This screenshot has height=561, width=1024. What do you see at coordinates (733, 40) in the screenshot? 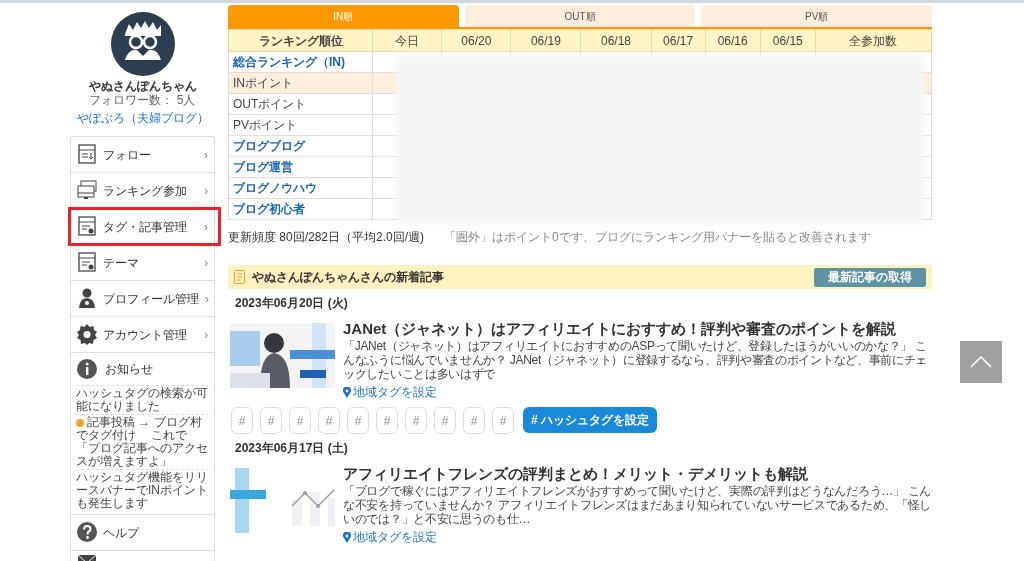
I see `column-header: 06/16` at bounding box center [733, 40].